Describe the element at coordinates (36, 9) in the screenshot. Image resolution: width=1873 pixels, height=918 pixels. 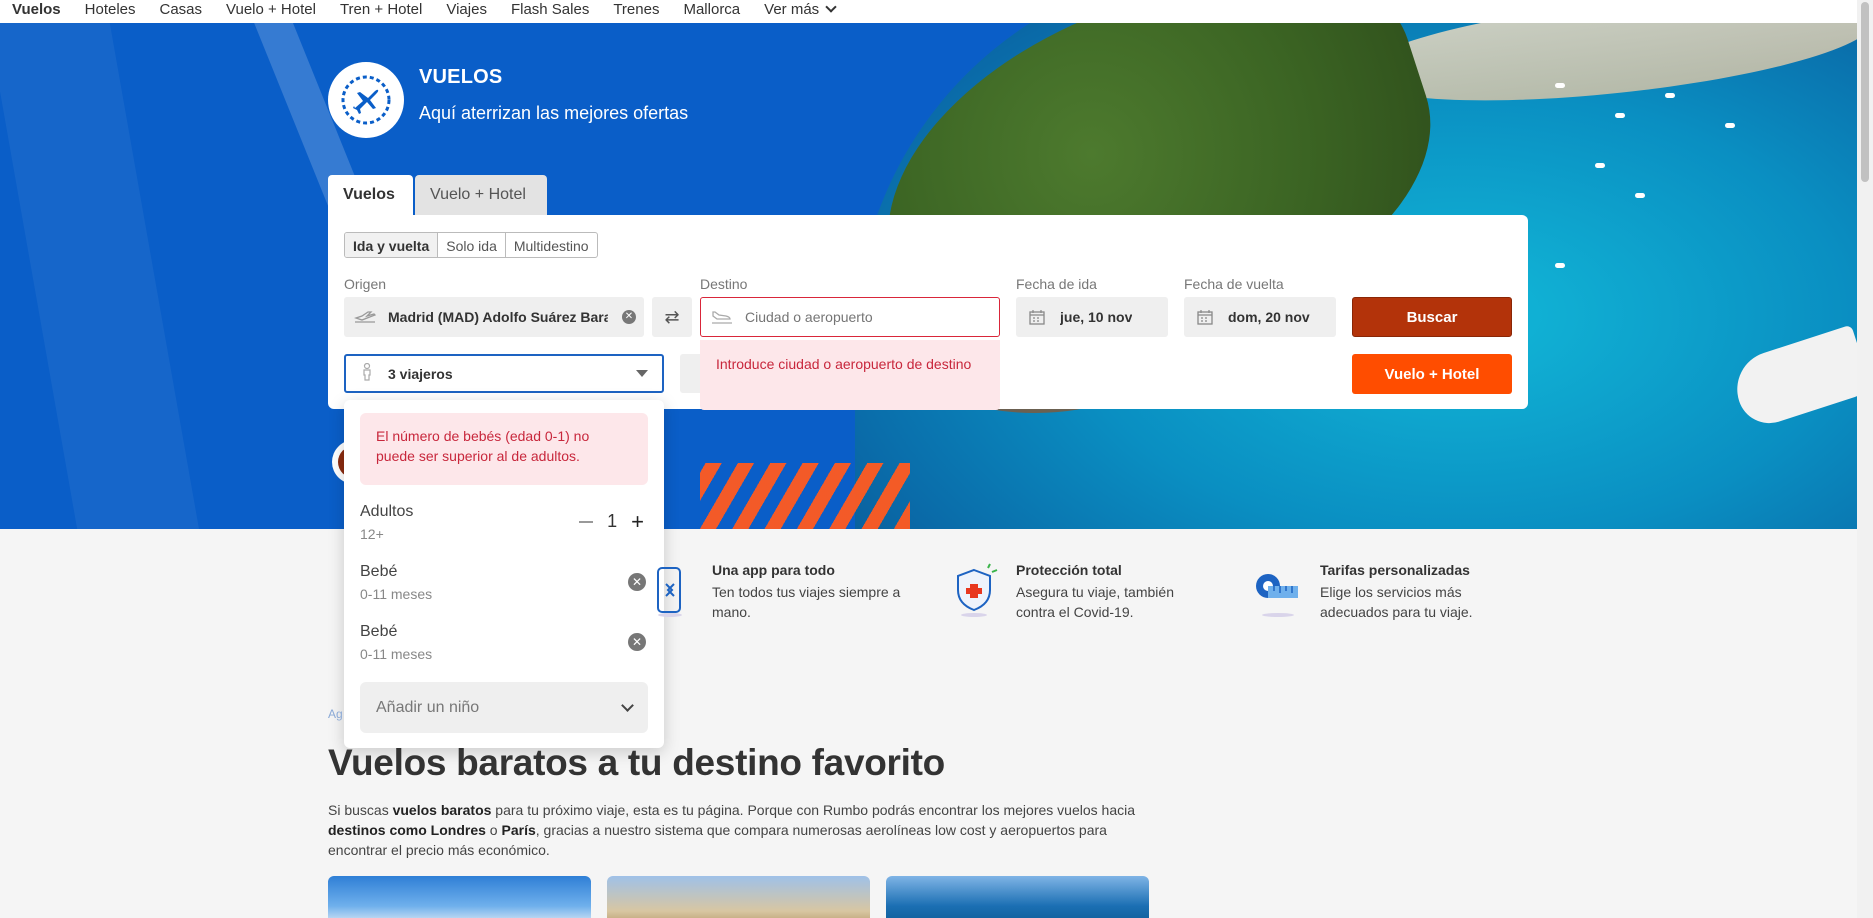
I see `nav-vuelos: Vuelos` at that location.